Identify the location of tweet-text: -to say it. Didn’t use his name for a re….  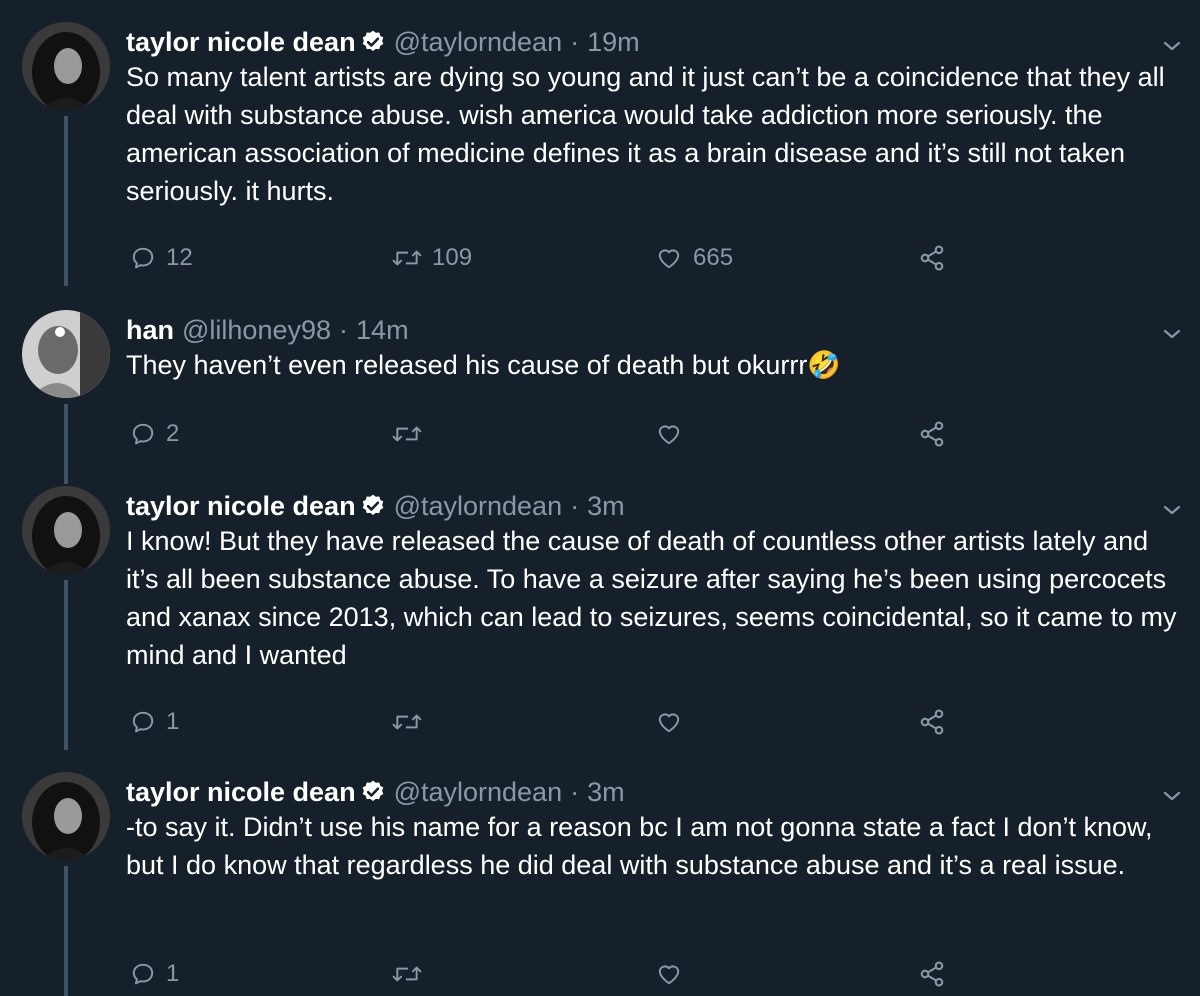
(639, 846).